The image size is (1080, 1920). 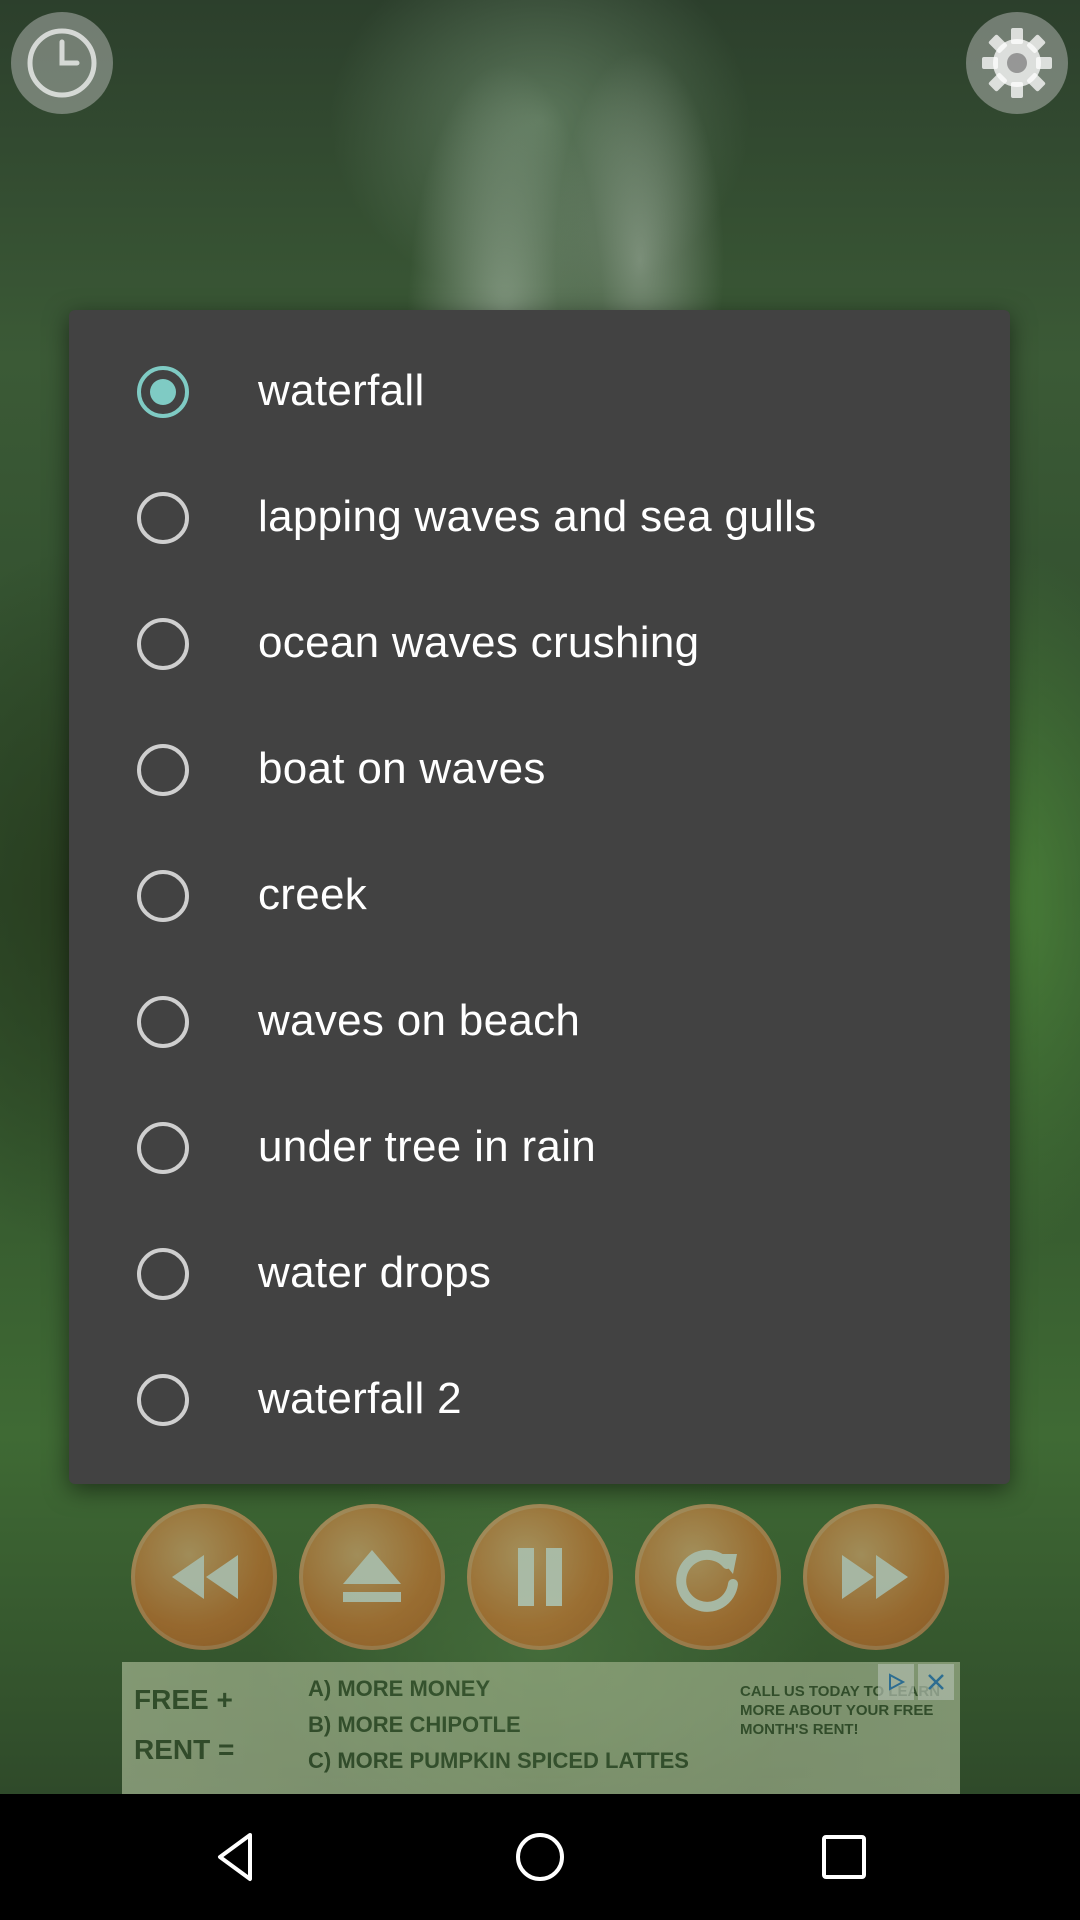 I want to click on nav-back-button, so click(x=236, y=1857).